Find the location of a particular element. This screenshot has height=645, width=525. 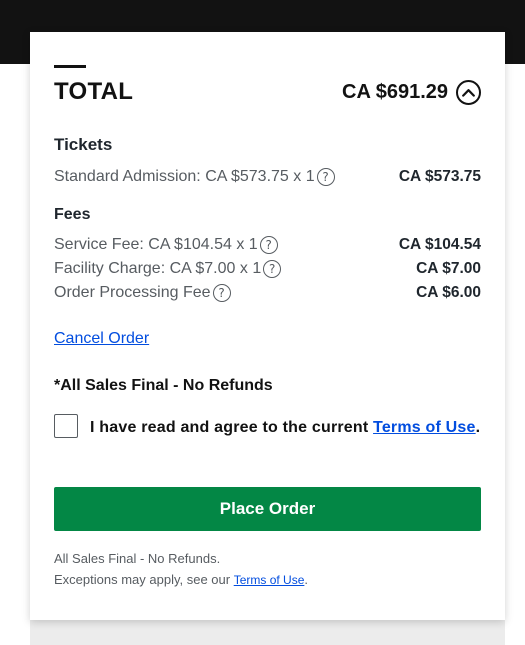

total-right: CA $691.29 is located at coordinates (411, 92).